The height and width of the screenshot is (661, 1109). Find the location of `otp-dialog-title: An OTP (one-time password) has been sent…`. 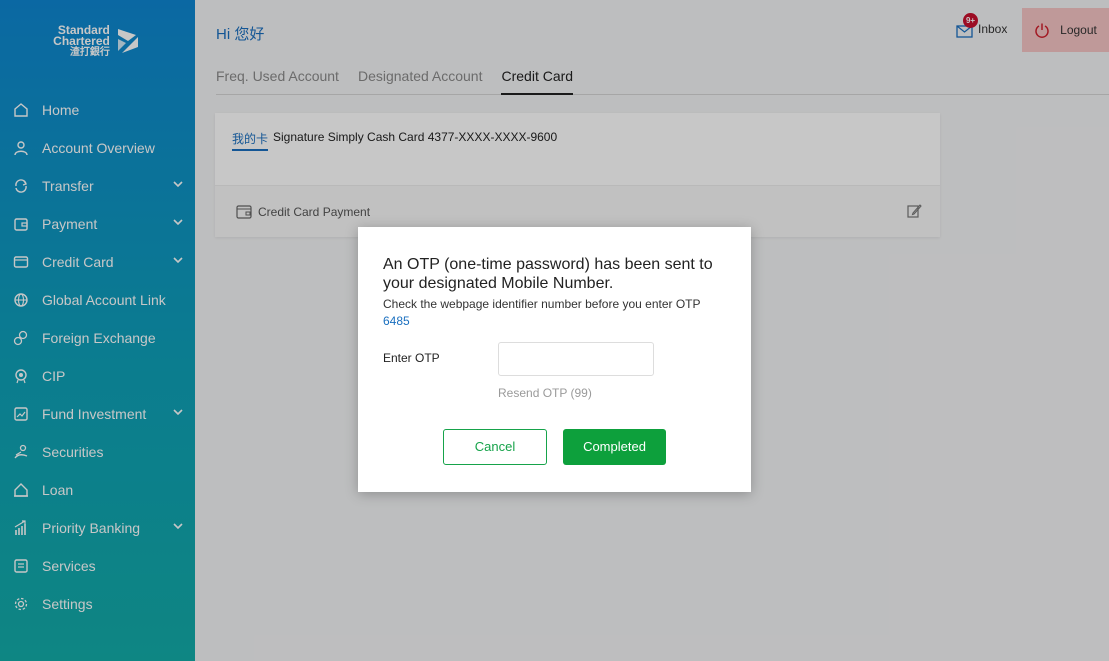

otp-dialog-title: An OTP (one-time password) has been sent… is located at coordinates (548, 274).